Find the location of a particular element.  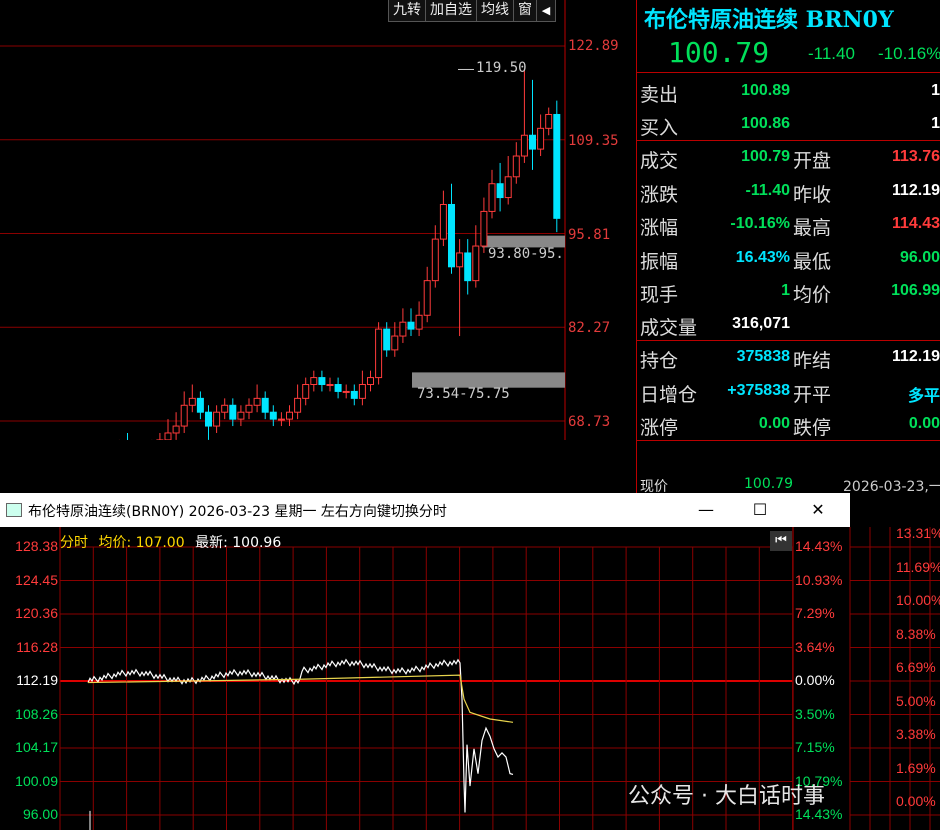

maximize-button: ☐ is located at coordinates (760, 510).